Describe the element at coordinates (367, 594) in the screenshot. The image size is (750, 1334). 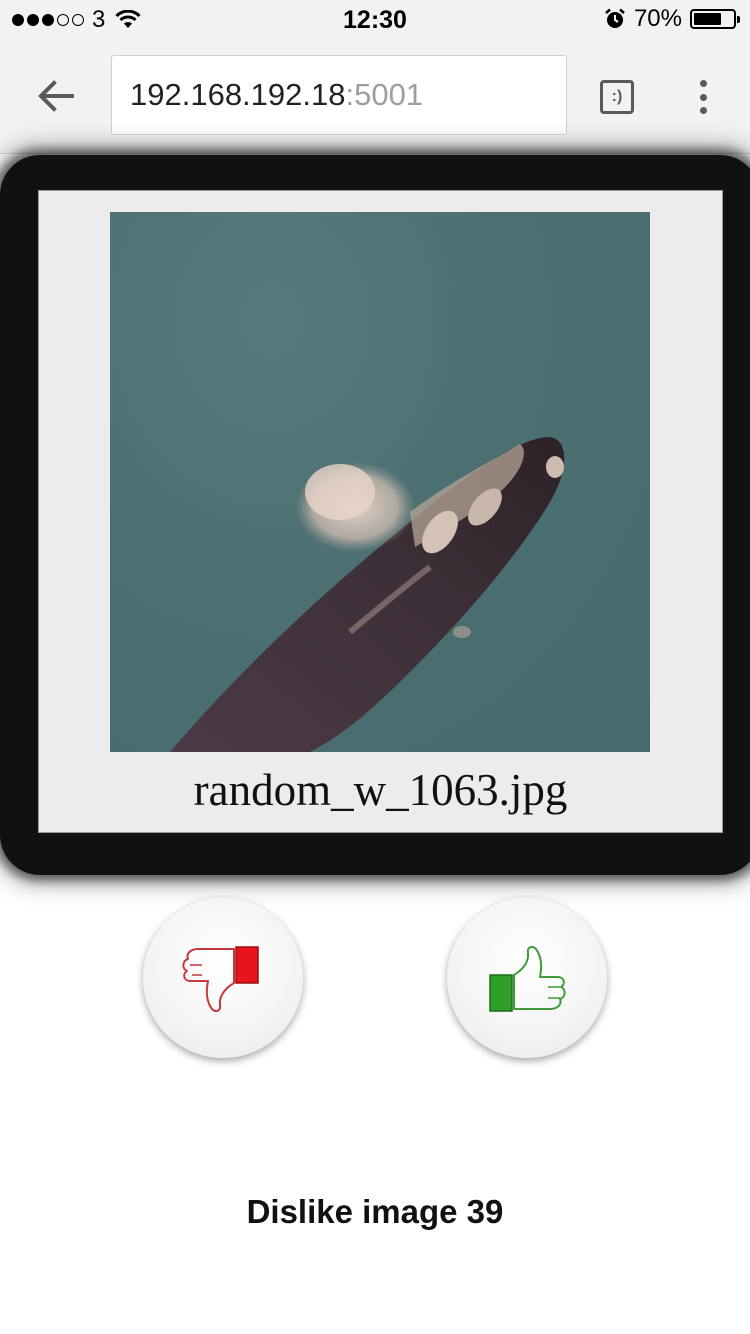
I see `whale-illustration` at that location.